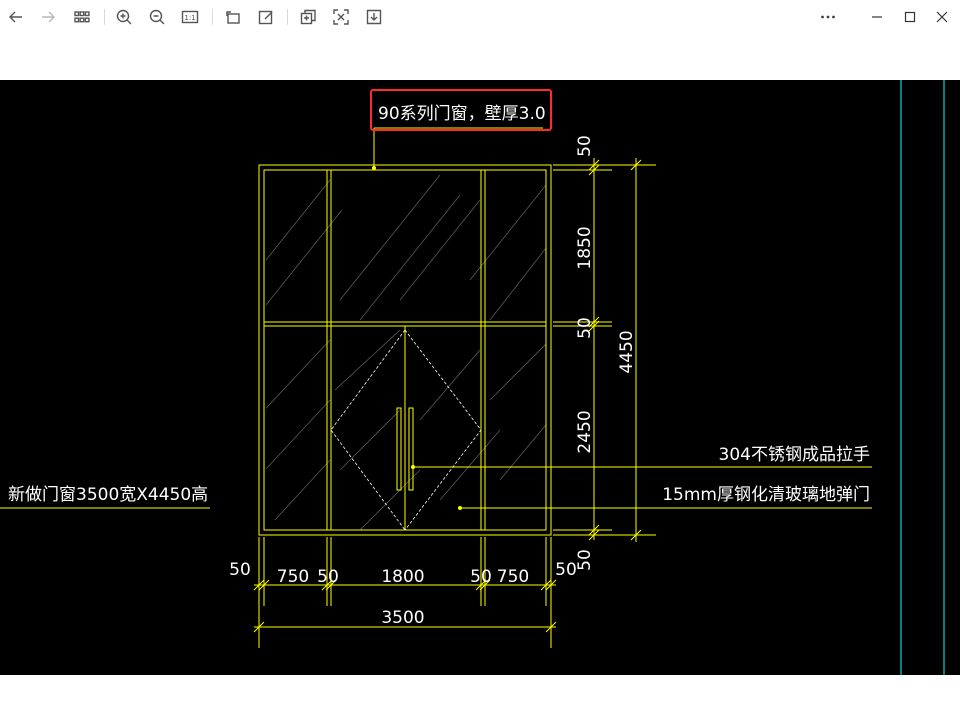 The height and width of the screenshot is (720, 960). I want to click on bottom-panel, so click(480, 697).